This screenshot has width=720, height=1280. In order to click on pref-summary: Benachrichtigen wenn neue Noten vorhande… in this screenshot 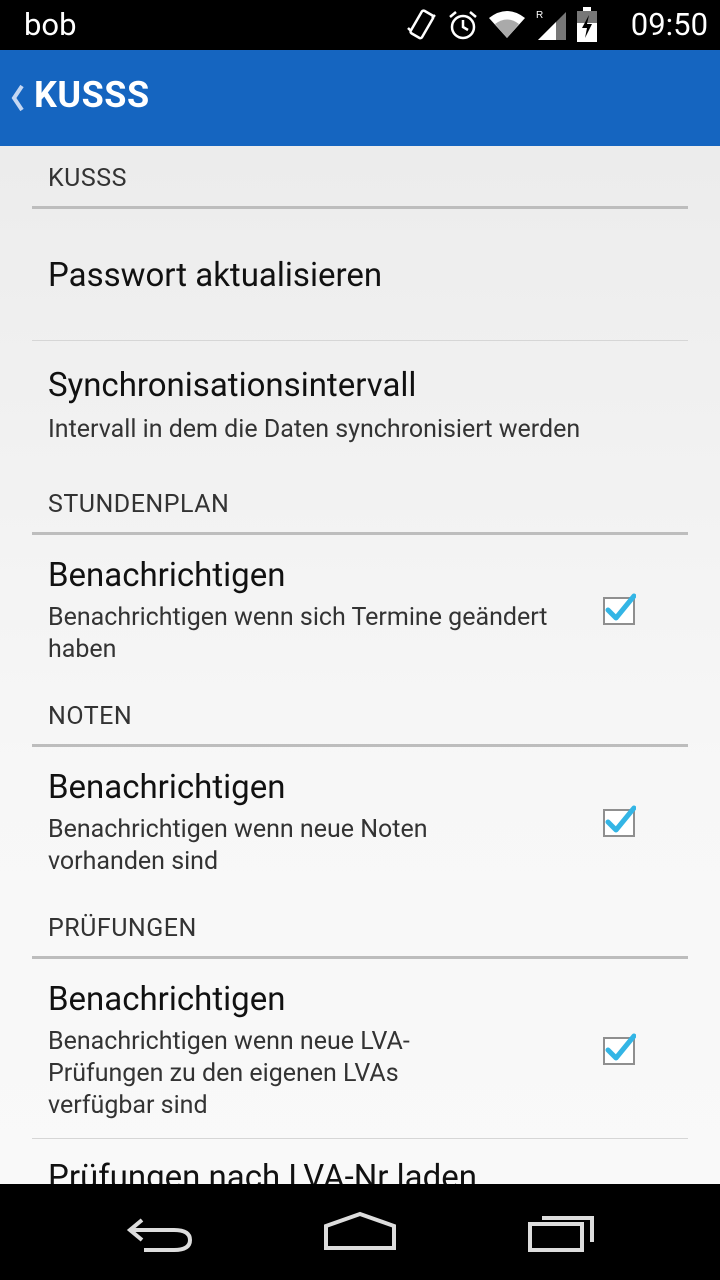, I will do `click(238, 845)`.